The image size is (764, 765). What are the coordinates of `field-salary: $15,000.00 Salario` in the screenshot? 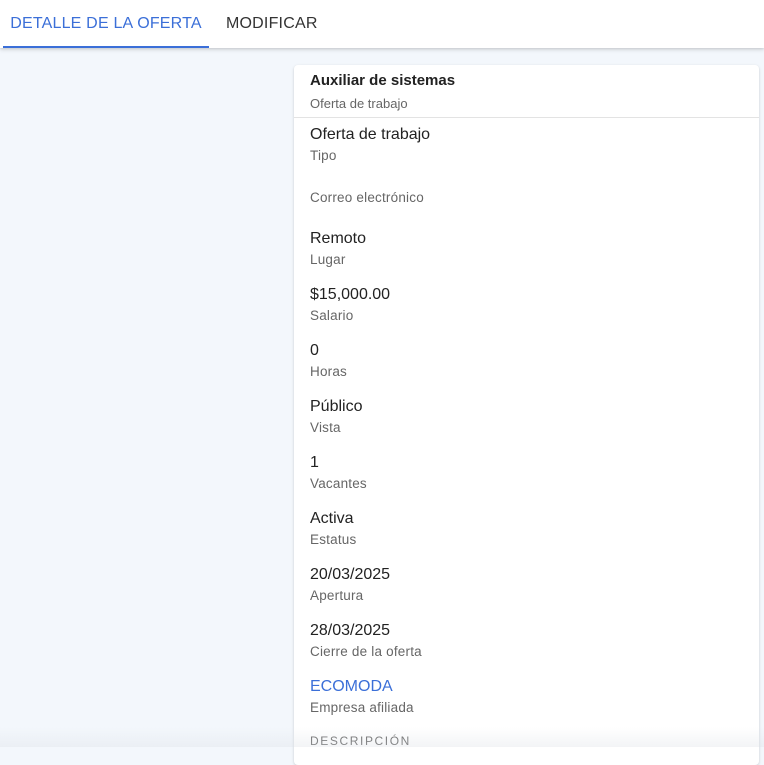 It's located at (350, 305).